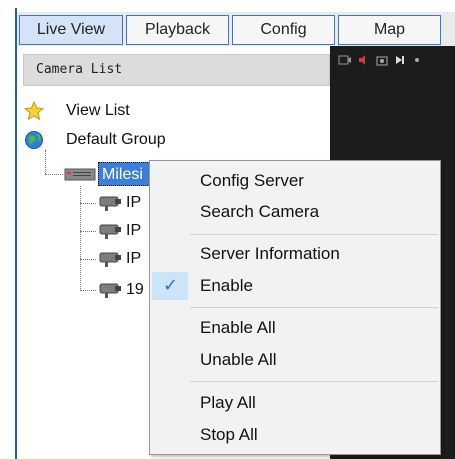  Describe the element at coordinates (7, 229) in the screenshot. I see `window-left-edge` at that location.